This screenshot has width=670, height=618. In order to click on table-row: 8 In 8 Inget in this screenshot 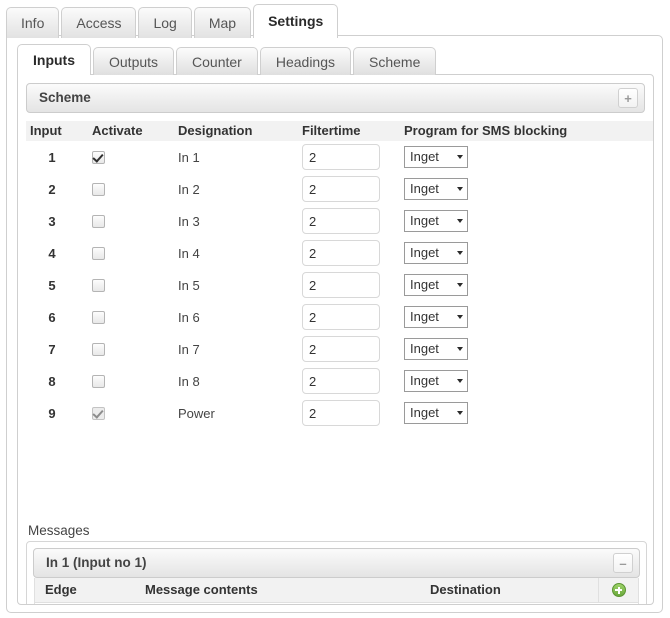, I will do `click(339, 381)`.